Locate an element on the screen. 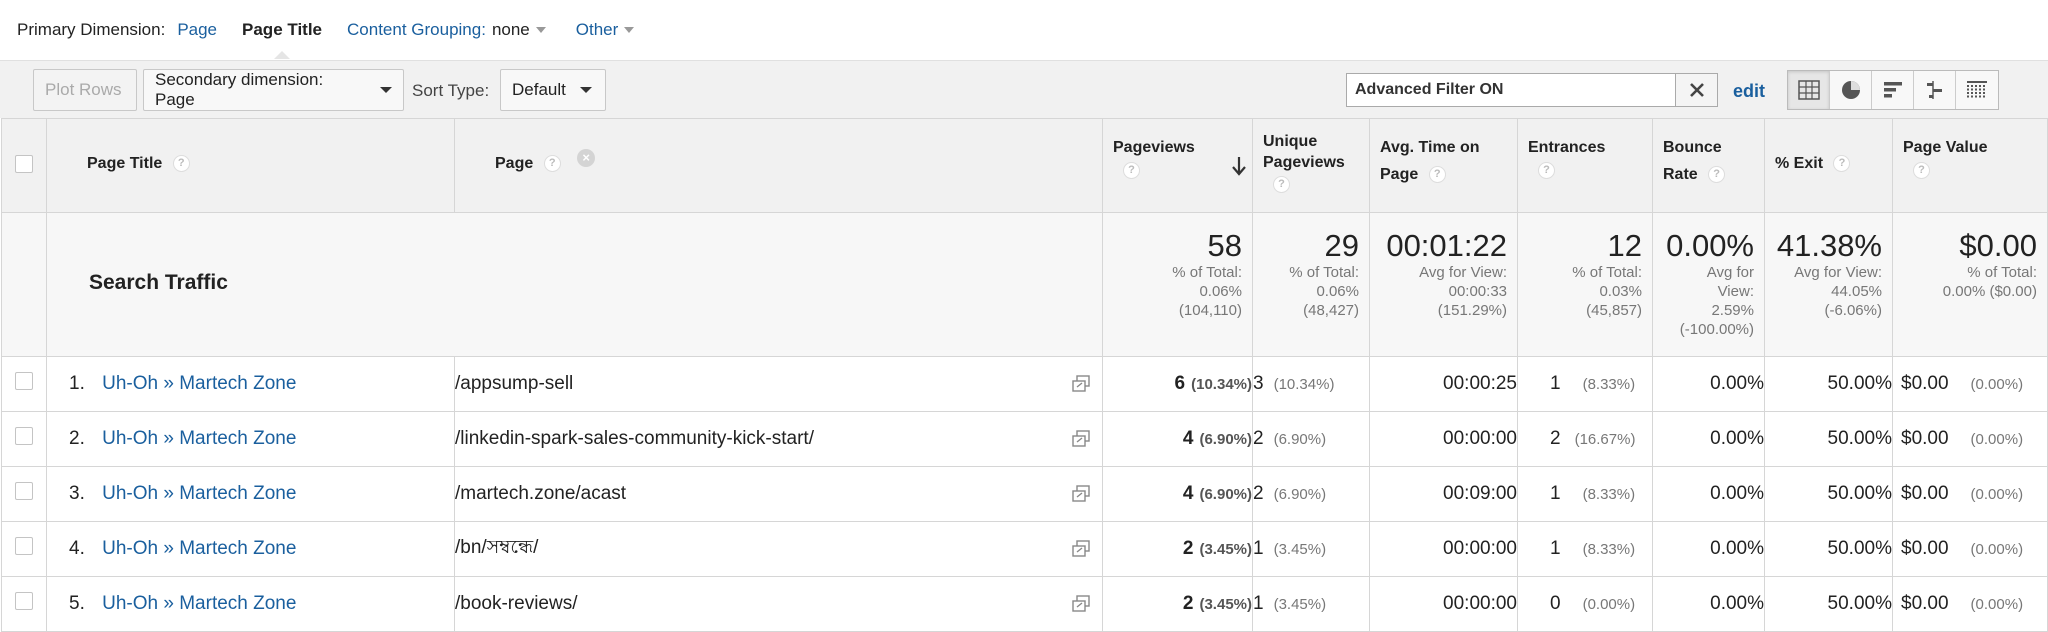  unique-pageviews-column-header: Unique Pageviews ? is located at coordinates (1311, 165).